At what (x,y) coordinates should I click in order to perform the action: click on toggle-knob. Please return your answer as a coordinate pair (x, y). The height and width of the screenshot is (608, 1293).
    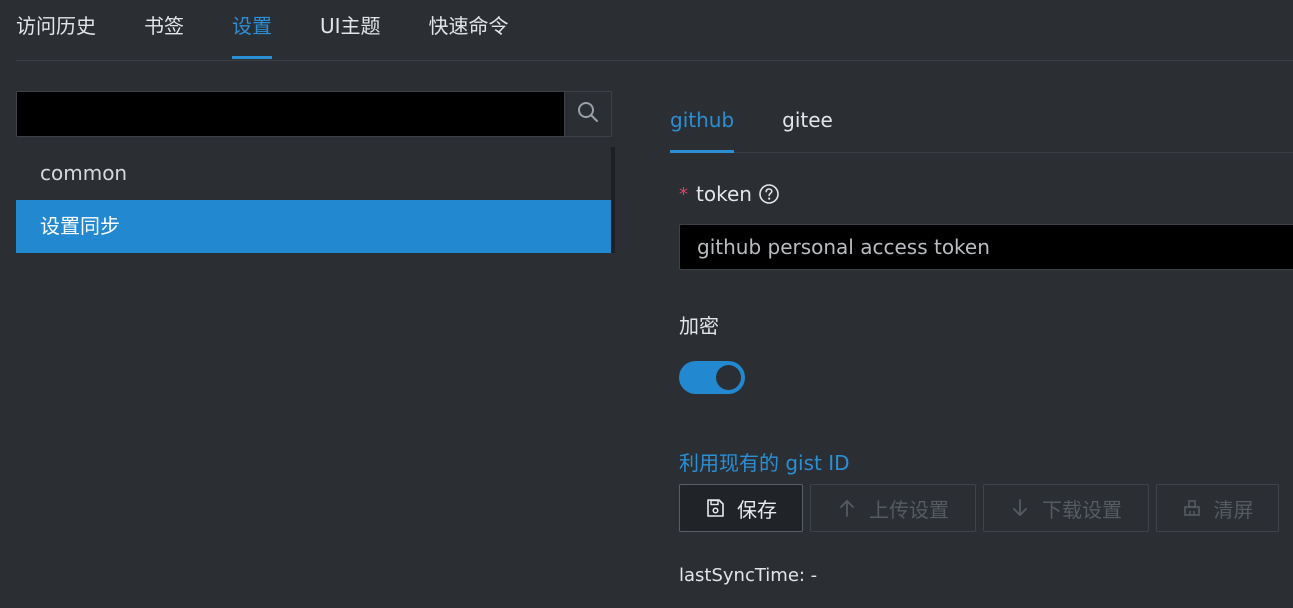
    Looking at the image, I should click on (728, 377).